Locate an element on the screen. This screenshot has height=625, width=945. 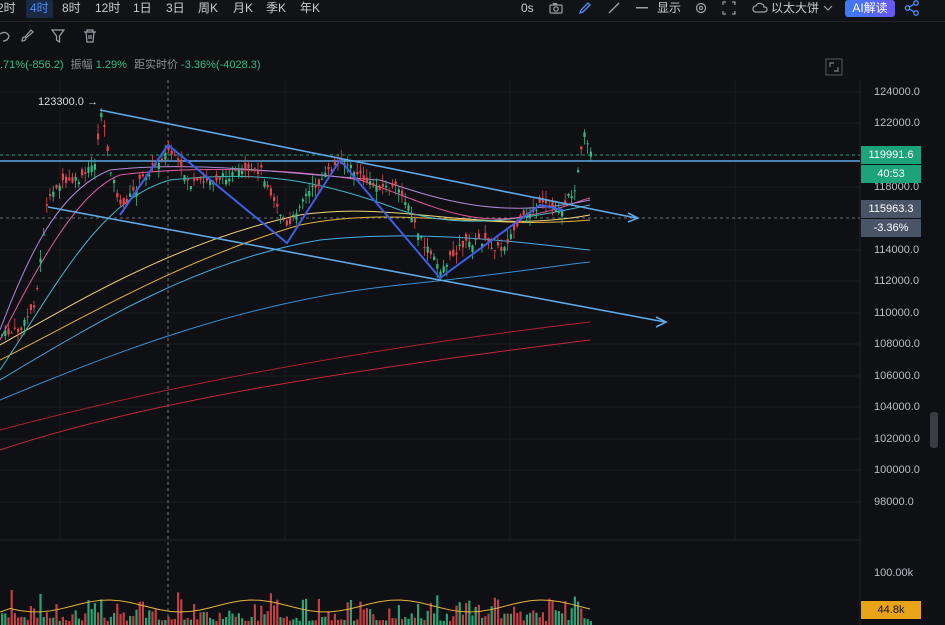
scroll-handle is located at coordinates (934, 430).